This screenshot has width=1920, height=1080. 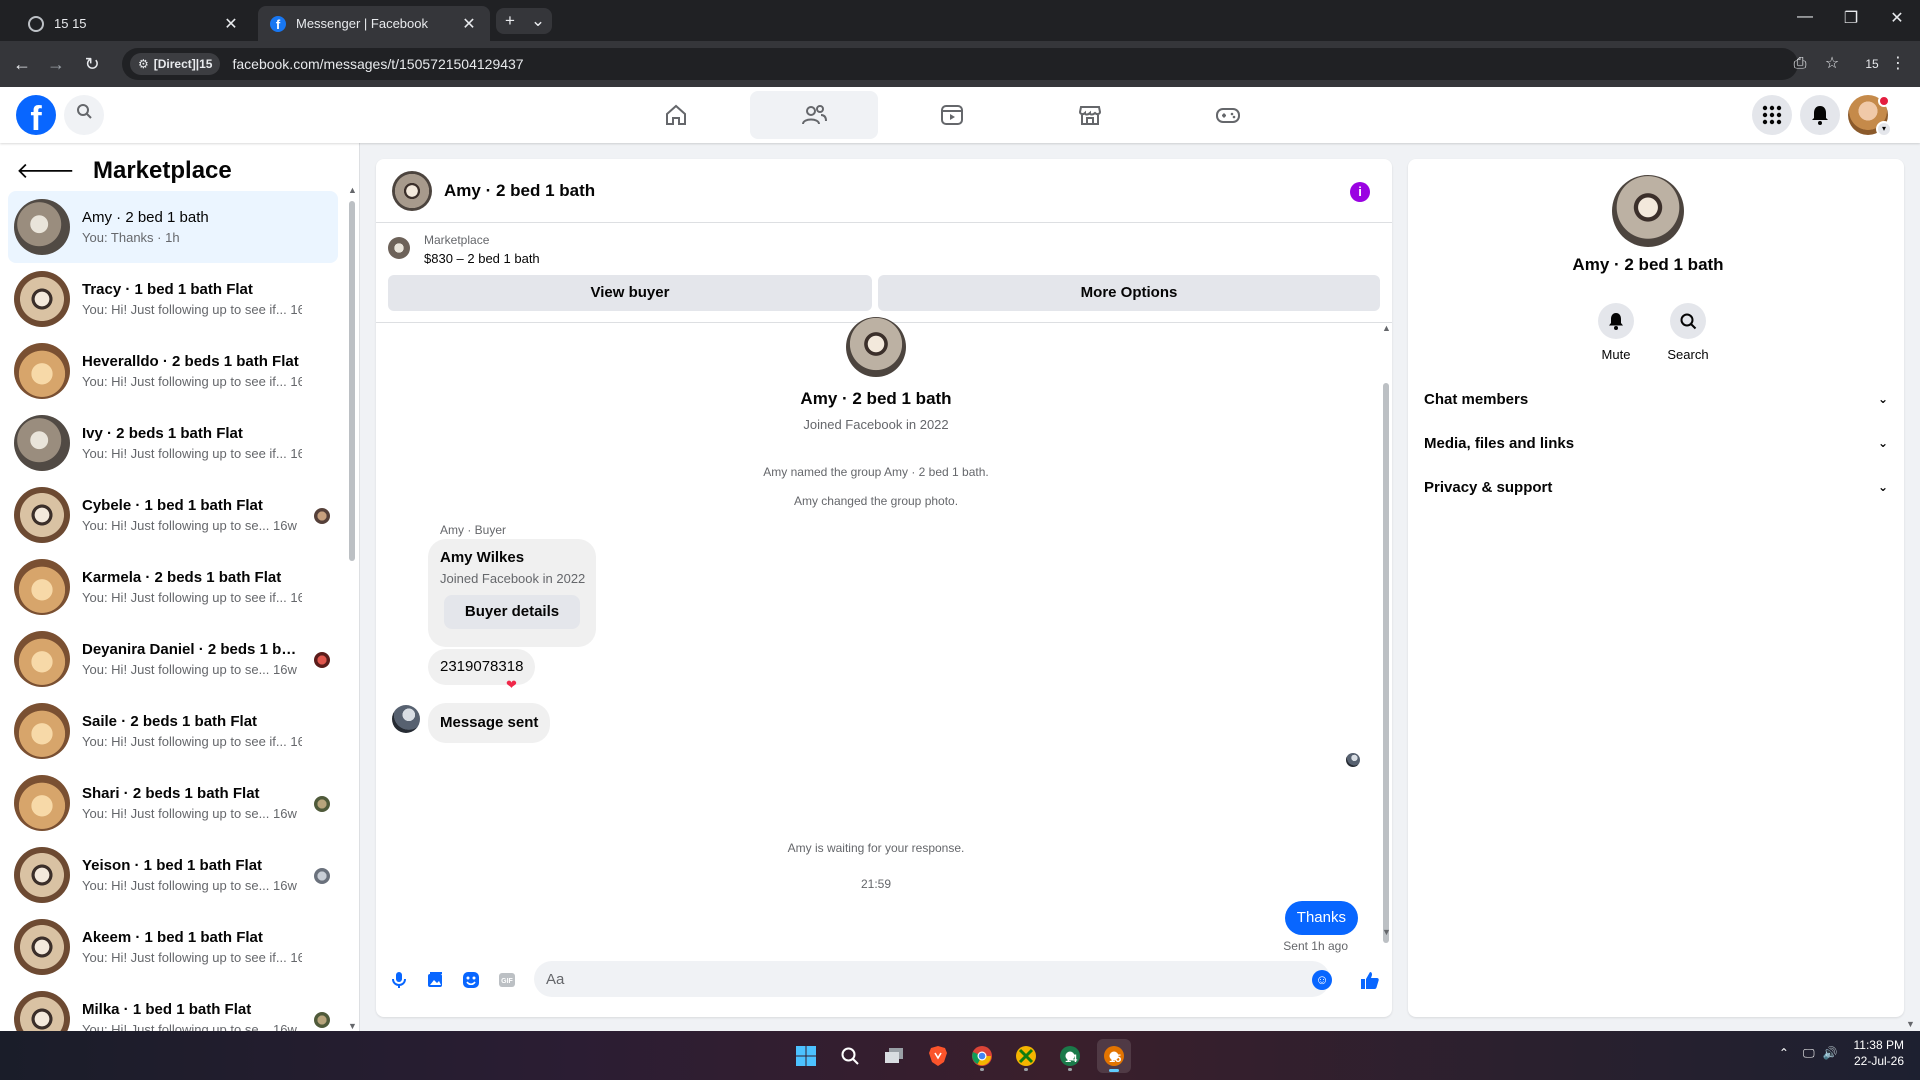 I want to click on my-message-bubble: Thanks, so click(x=1321, y=918).